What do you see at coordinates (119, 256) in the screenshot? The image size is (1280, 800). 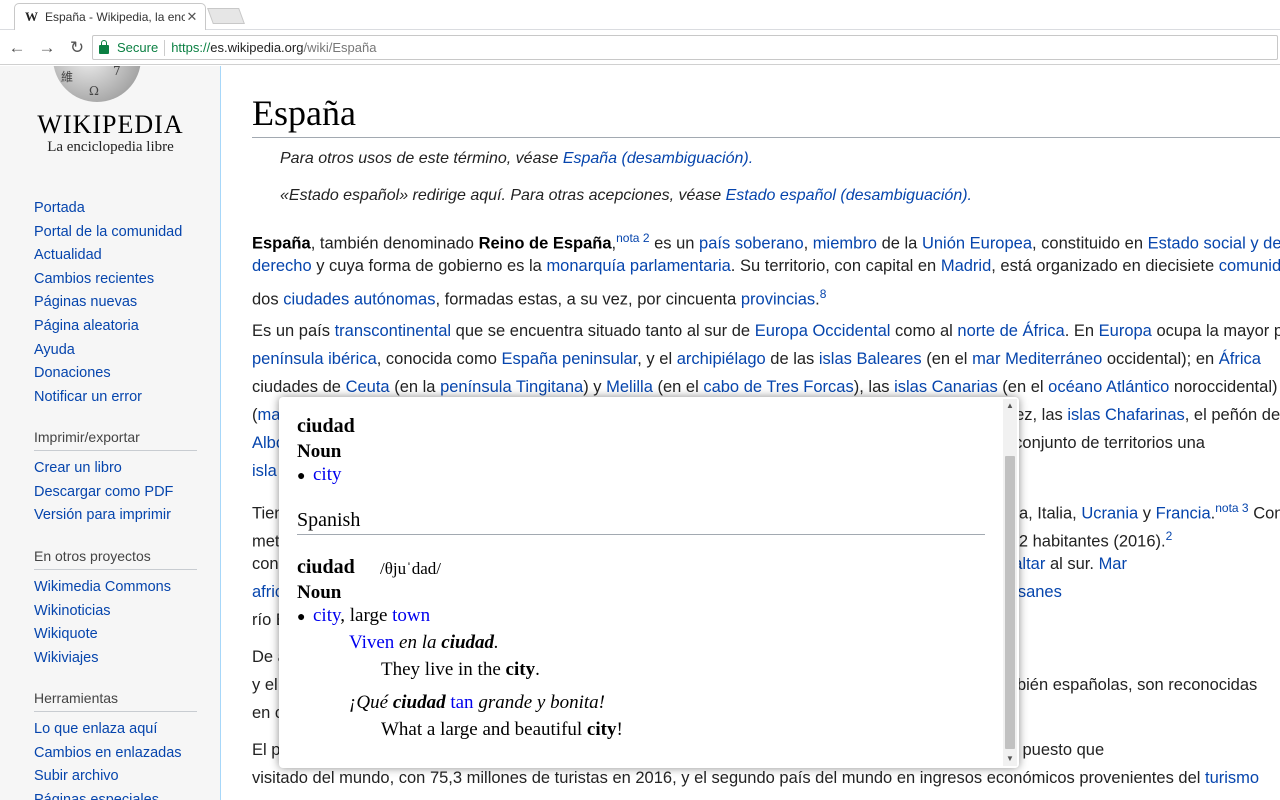 I see `sidebar-nav-link: Actualidad` at bounding box center [119, 256].